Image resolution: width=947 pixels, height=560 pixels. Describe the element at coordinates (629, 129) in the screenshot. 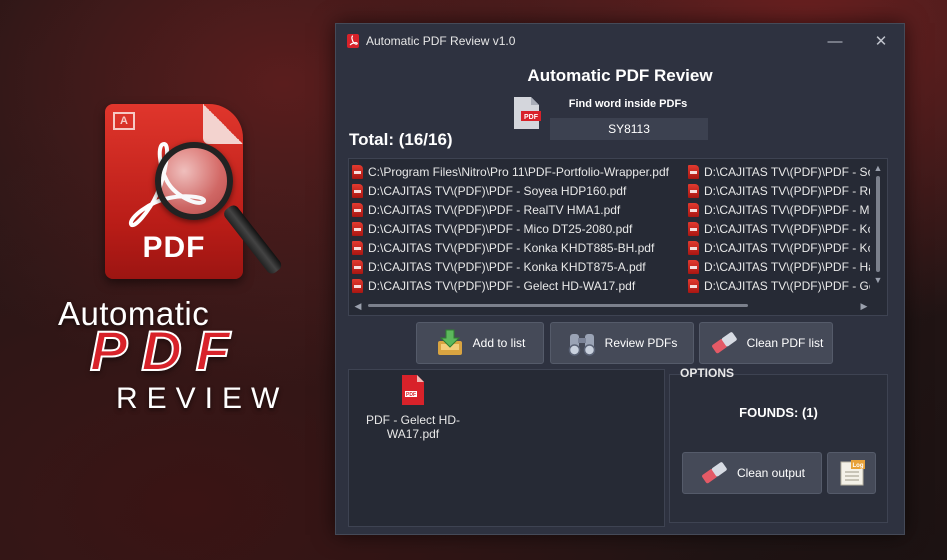

I see `search-word-input` at that location.